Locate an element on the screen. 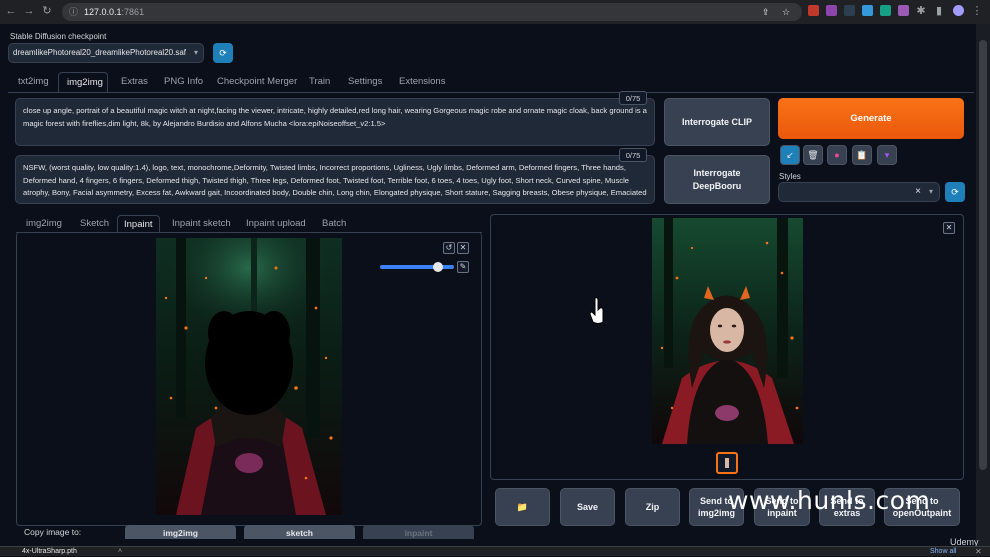 This screenshot has height=557, width=990. refresh-styles-button: ⟳ is located at coordinates (955, 192).